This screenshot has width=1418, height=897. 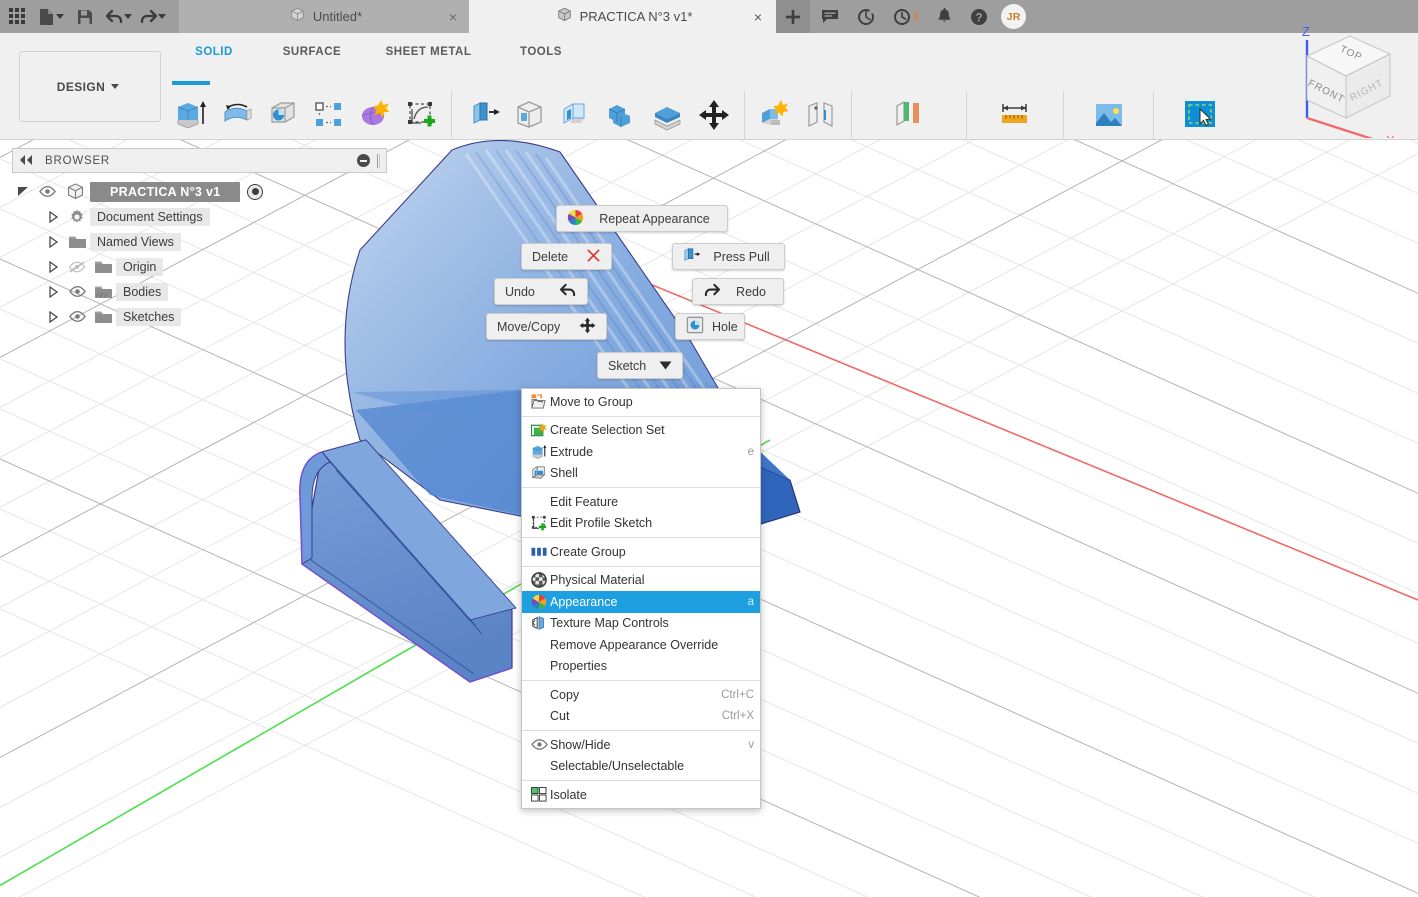 What do you see at coordinates (199, 160) in the screenshot?
I see `browser-header: BROWSER` at bounding box center [199, 160].